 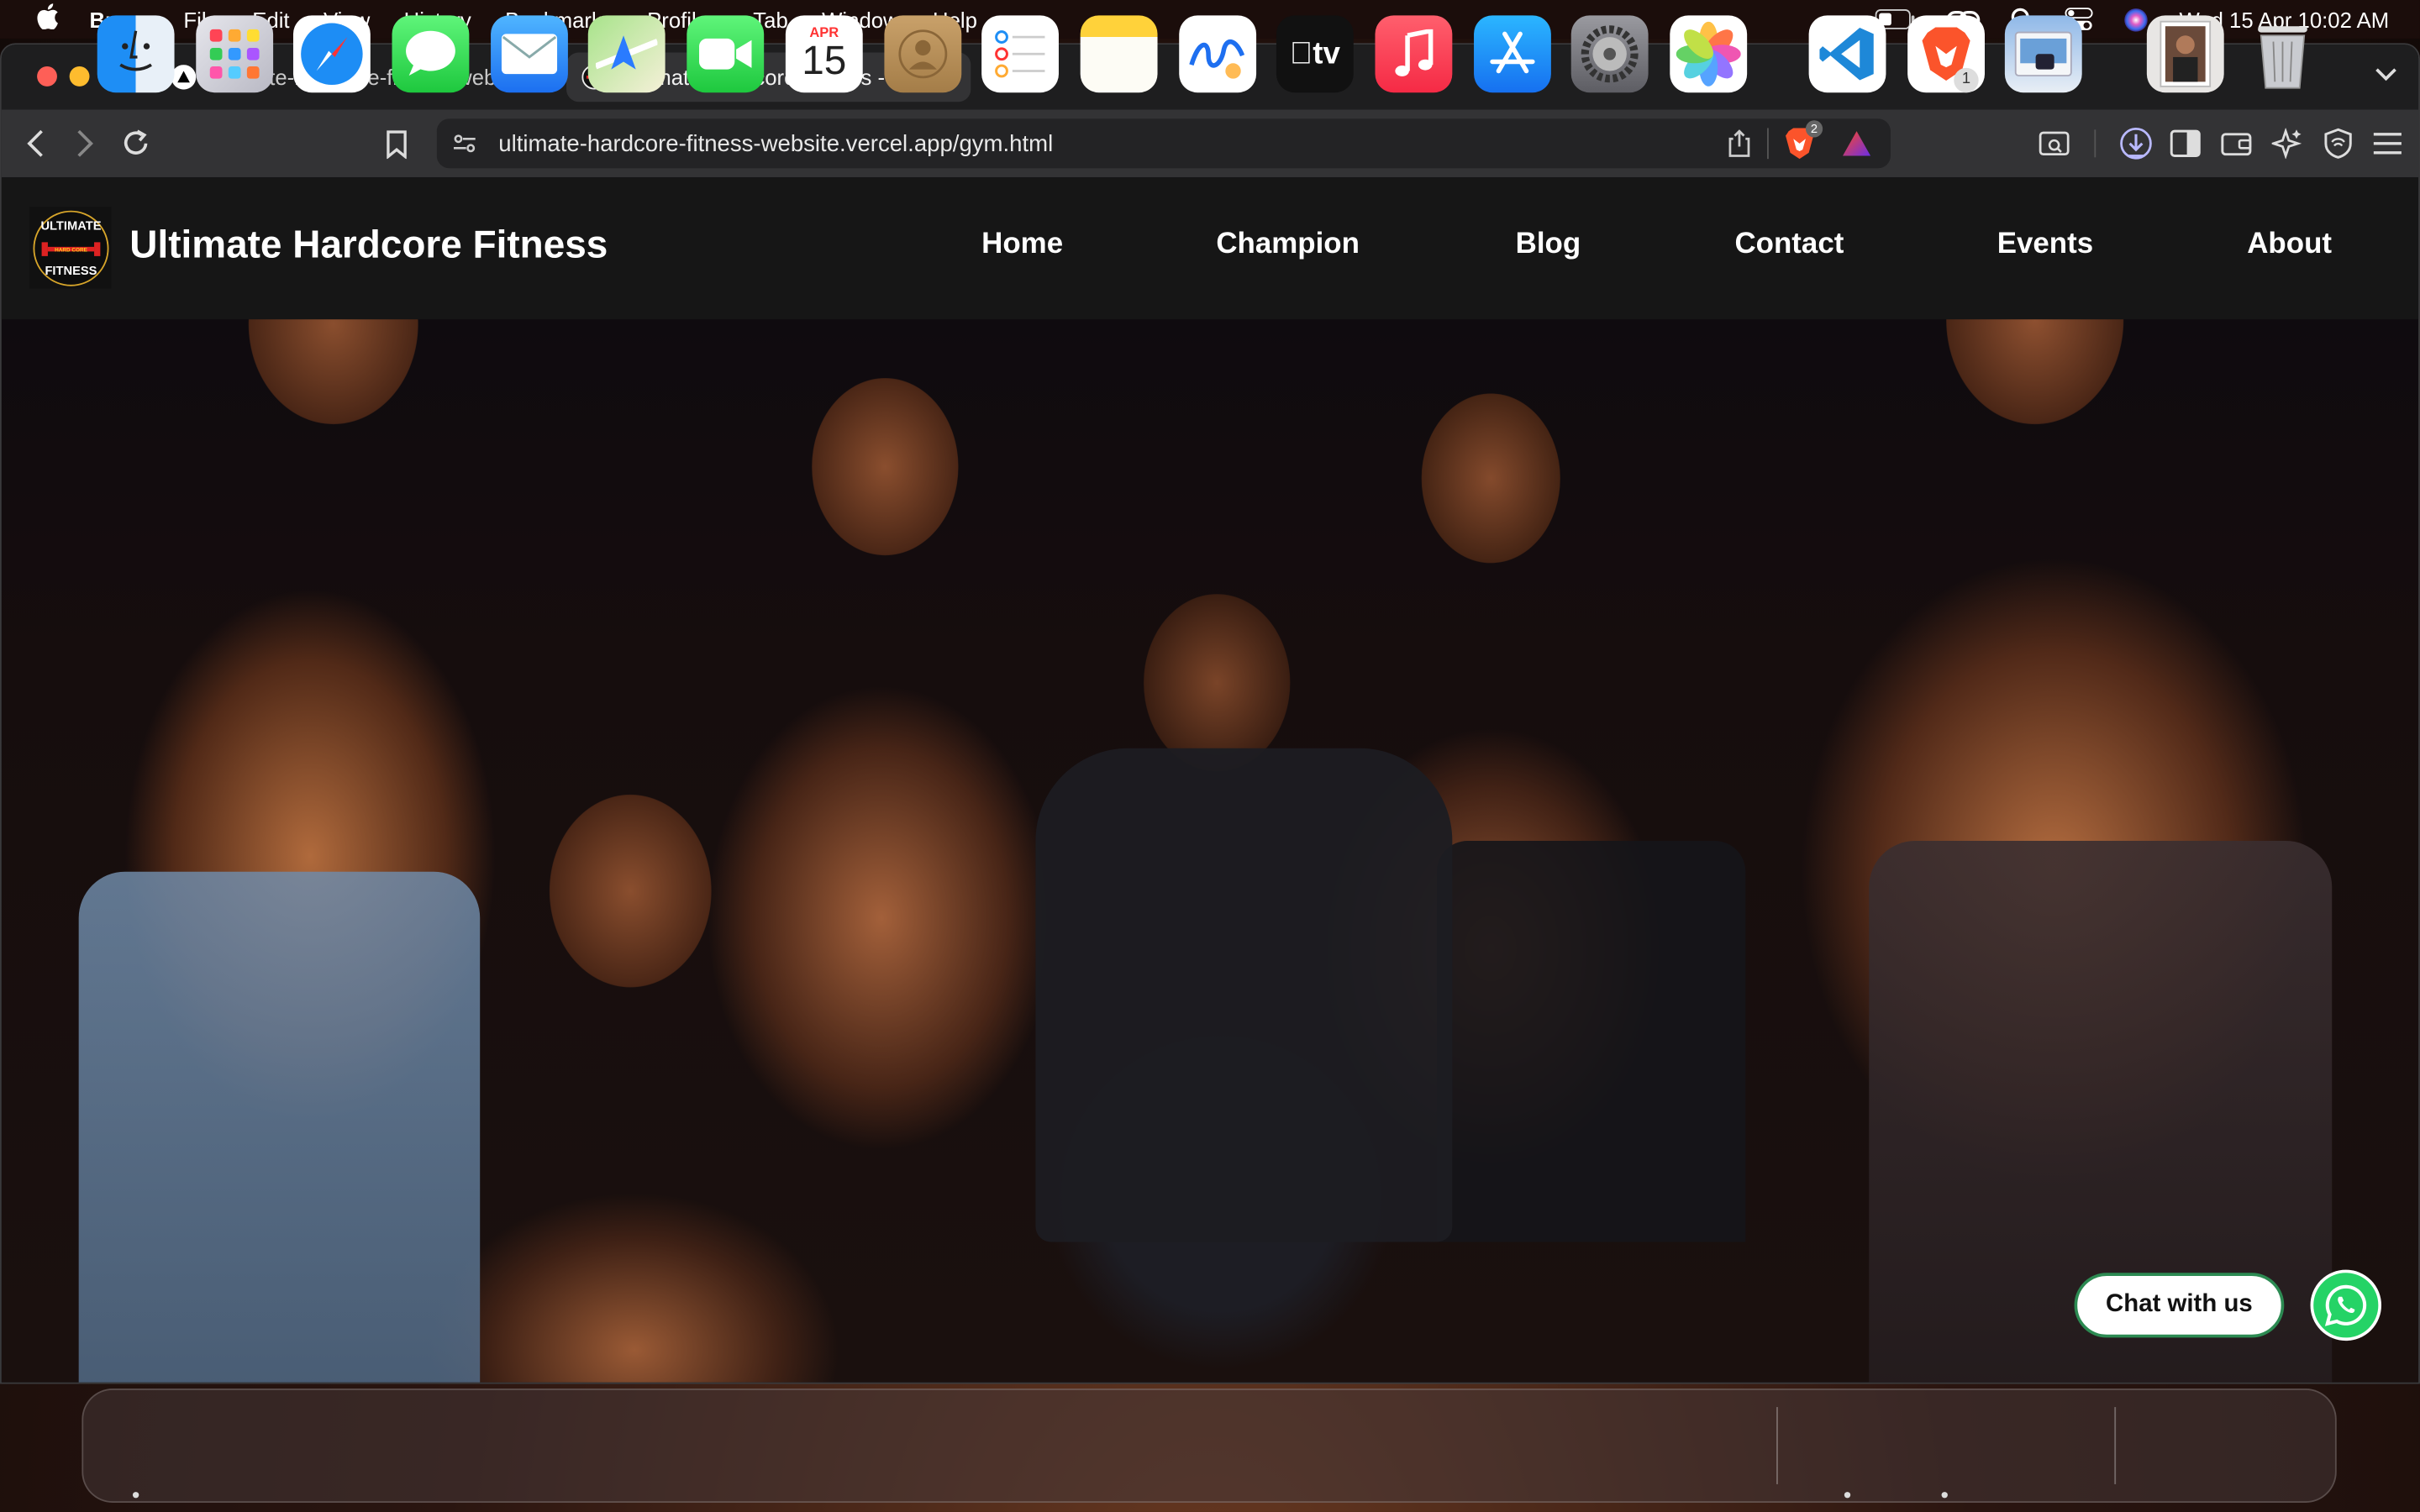 What do you see at coordinates (1857, 147) in the screenshot?
I see `brave-rewards-icon` at bounding box center [1857, 147].